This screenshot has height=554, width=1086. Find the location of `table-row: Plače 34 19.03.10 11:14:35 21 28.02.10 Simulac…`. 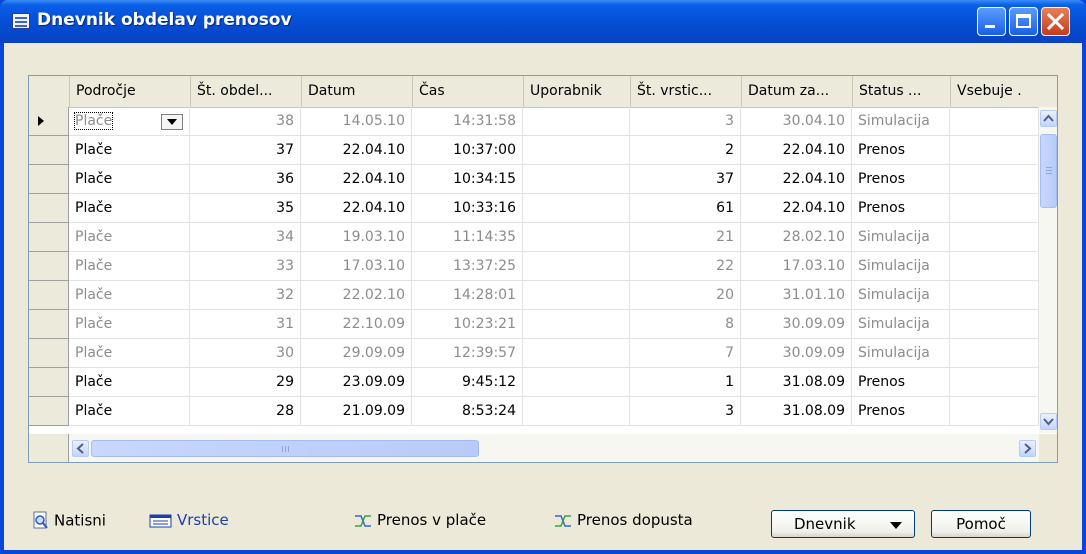

table-row: Plače 34 19.03.10 11:14:35 21 28.02.10 Simulac… is located at coordinates (534, 237).